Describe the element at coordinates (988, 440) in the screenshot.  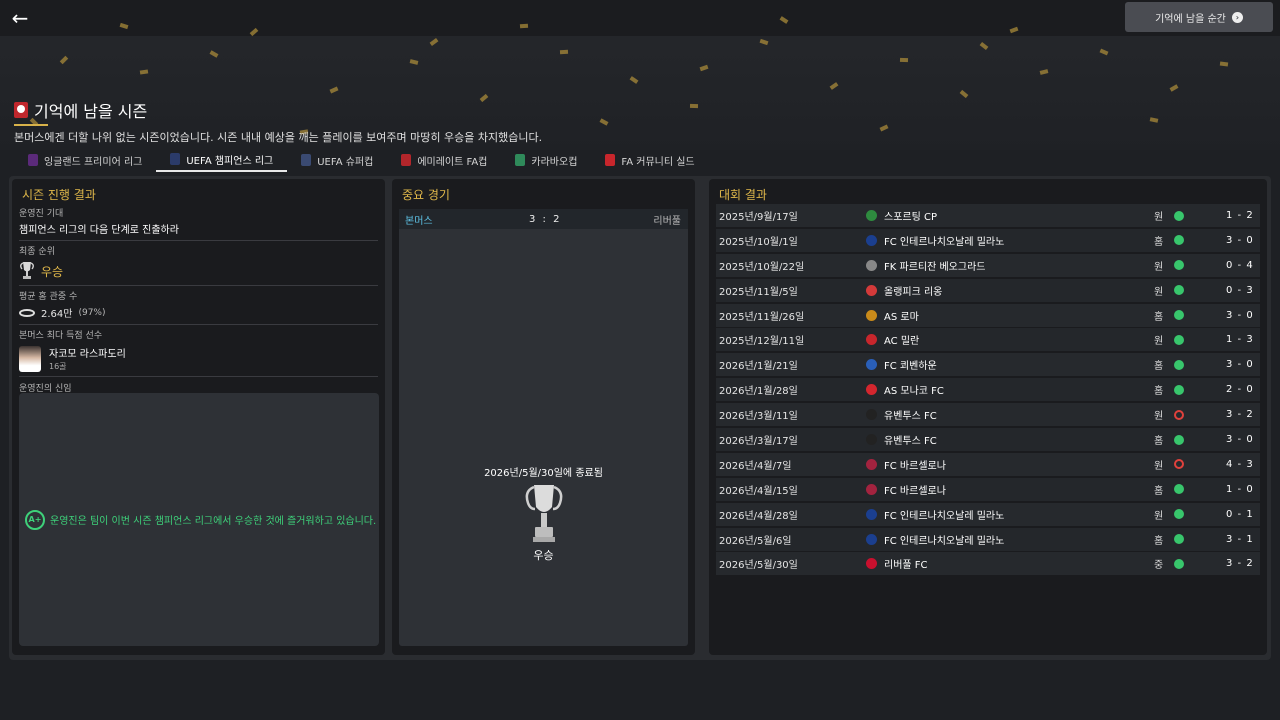
I see `result-row: 2026년/3월/17일 유벤투스 FC 홈 3 - 0` at that location.